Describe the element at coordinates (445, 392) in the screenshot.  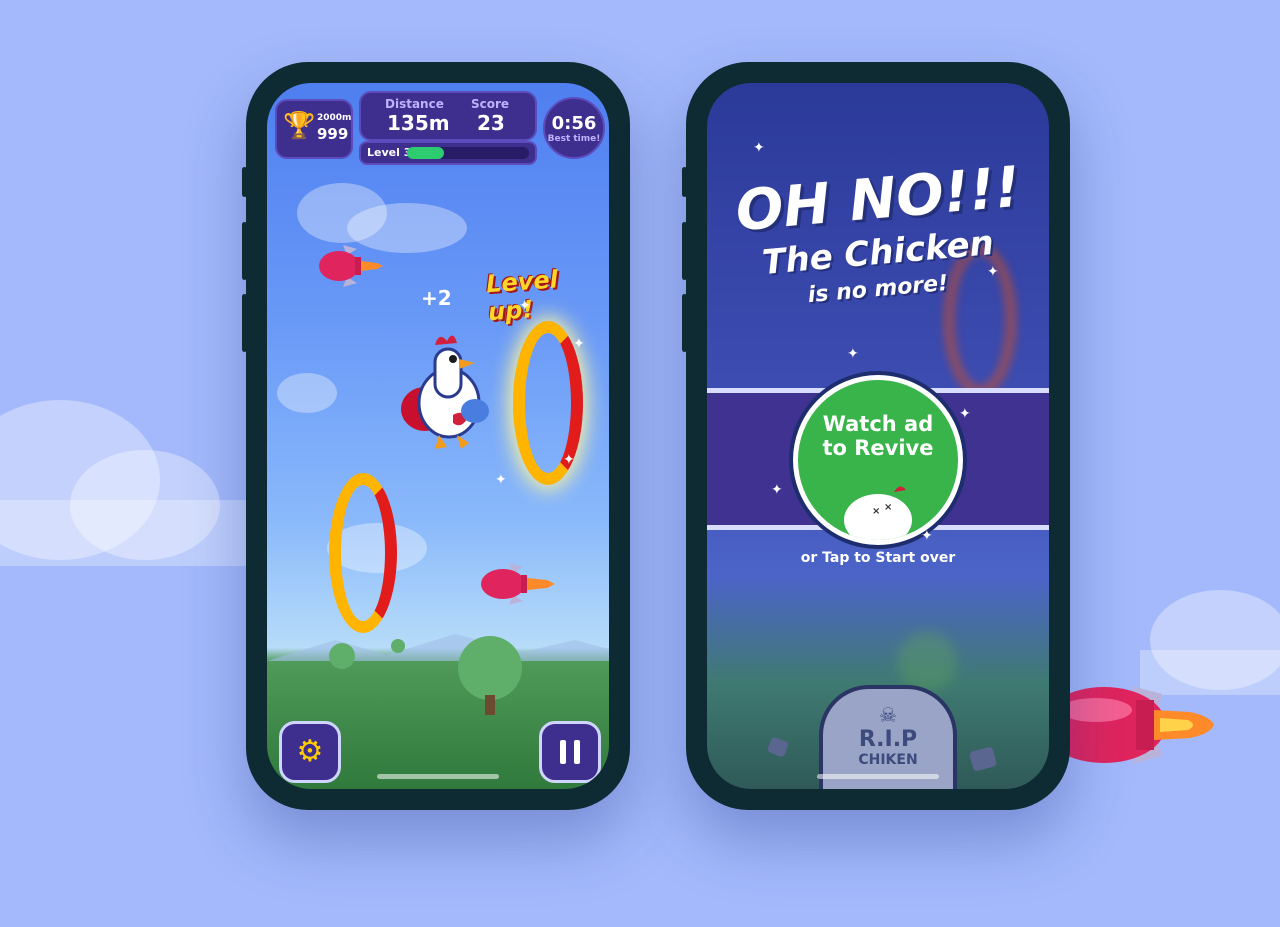
I see `chicken-character` at that location.